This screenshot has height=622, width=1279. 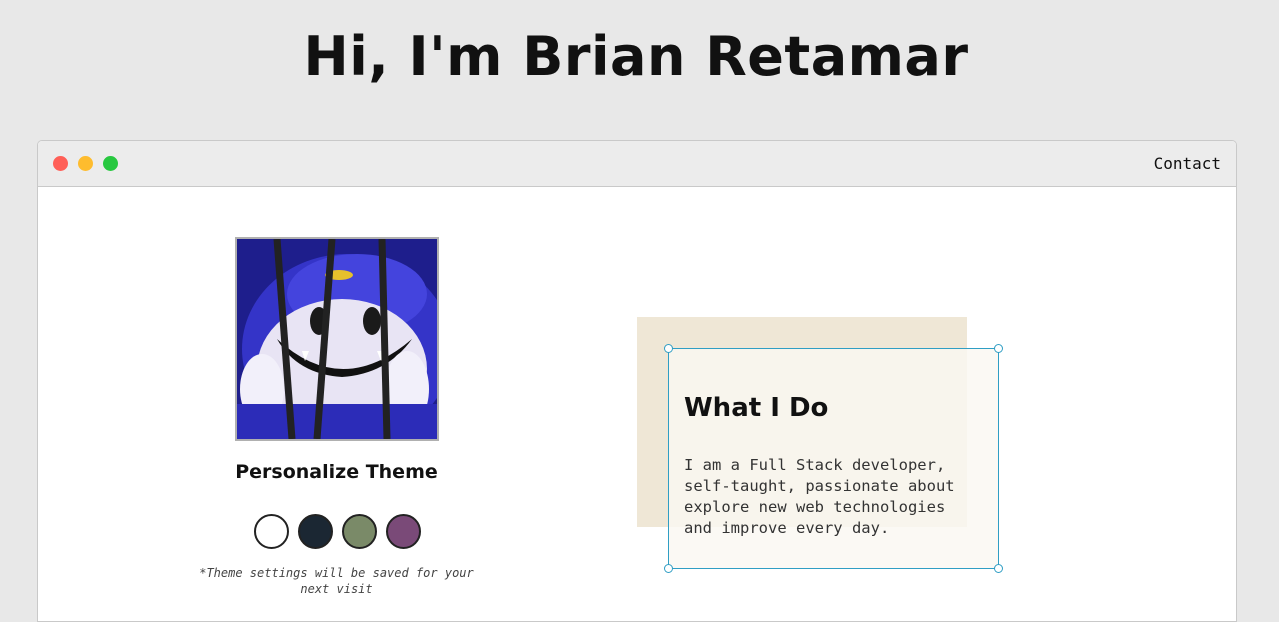 What do you see at coordinates (85, 163) in the screenshot?
I see `window-minimize-button` at bounding box center [85, 163].